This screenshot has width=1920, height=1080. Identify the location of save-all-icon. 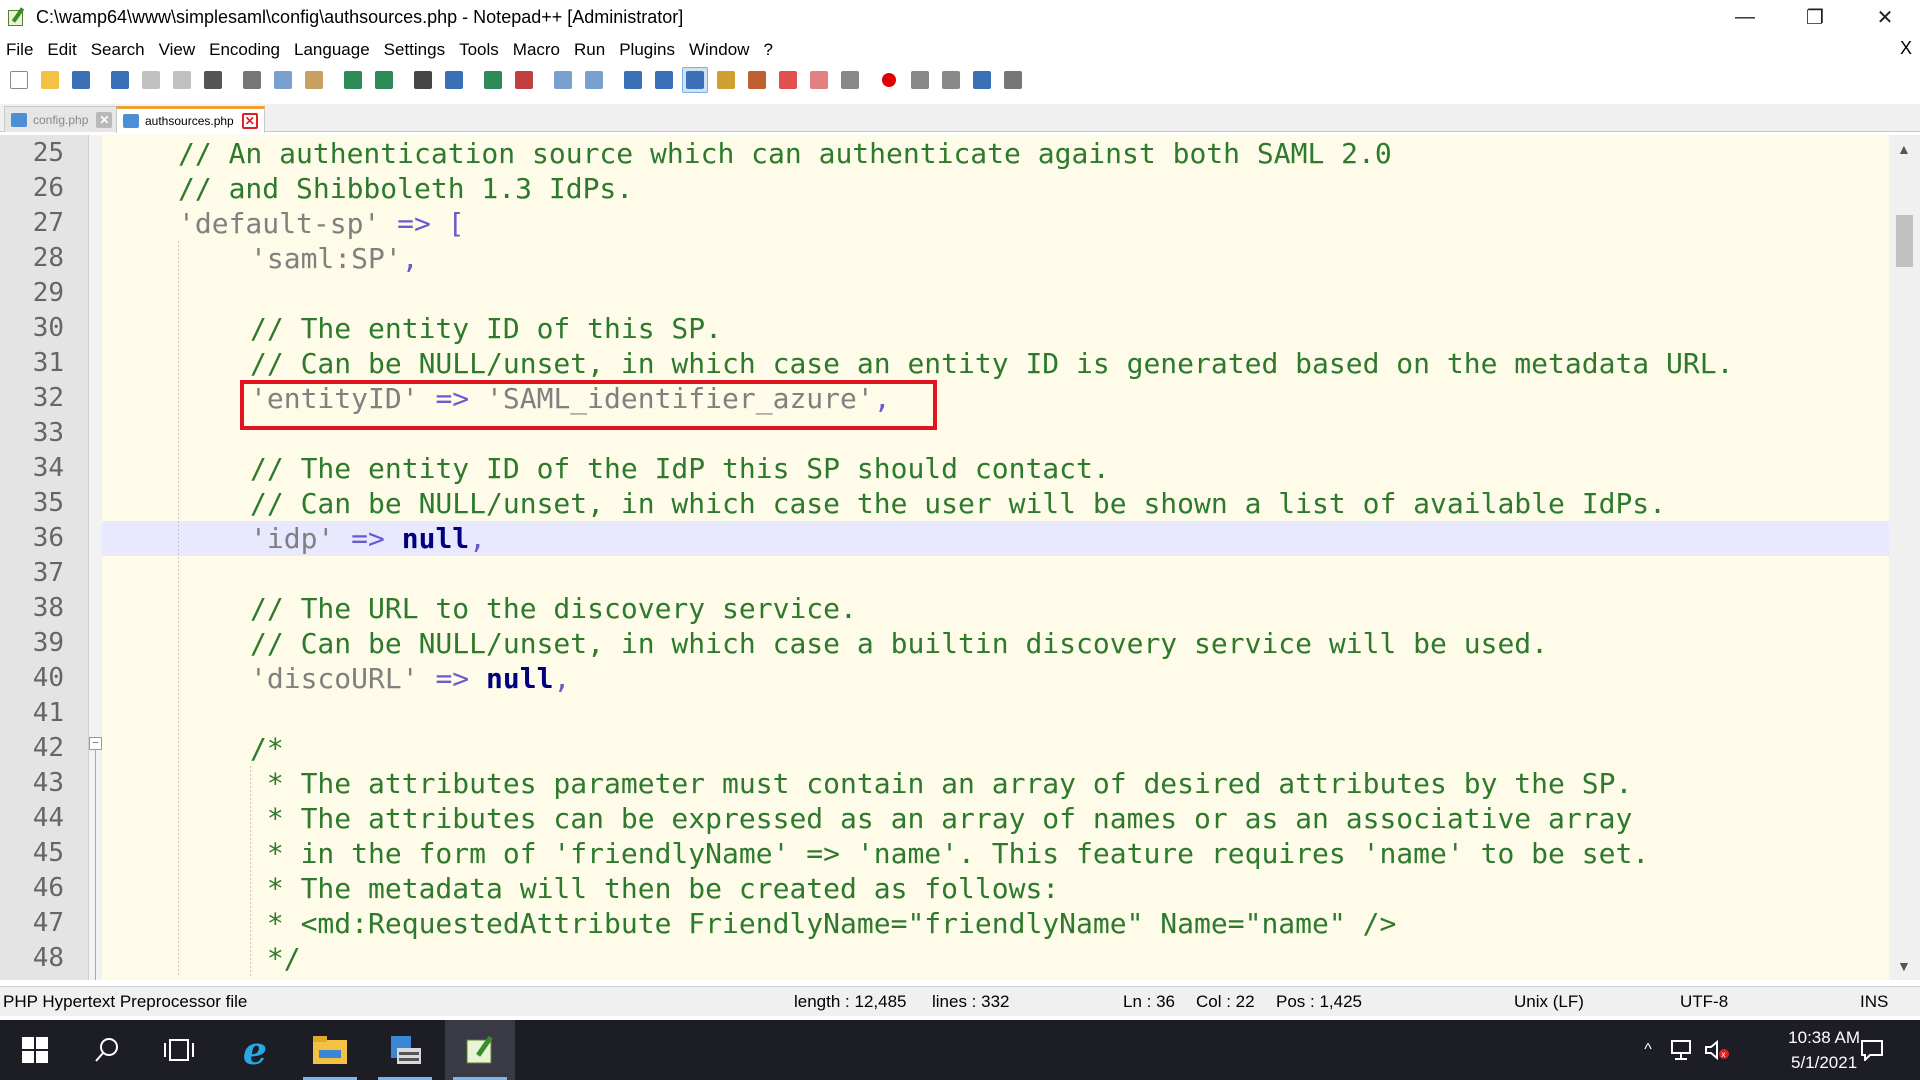
(120, 80).